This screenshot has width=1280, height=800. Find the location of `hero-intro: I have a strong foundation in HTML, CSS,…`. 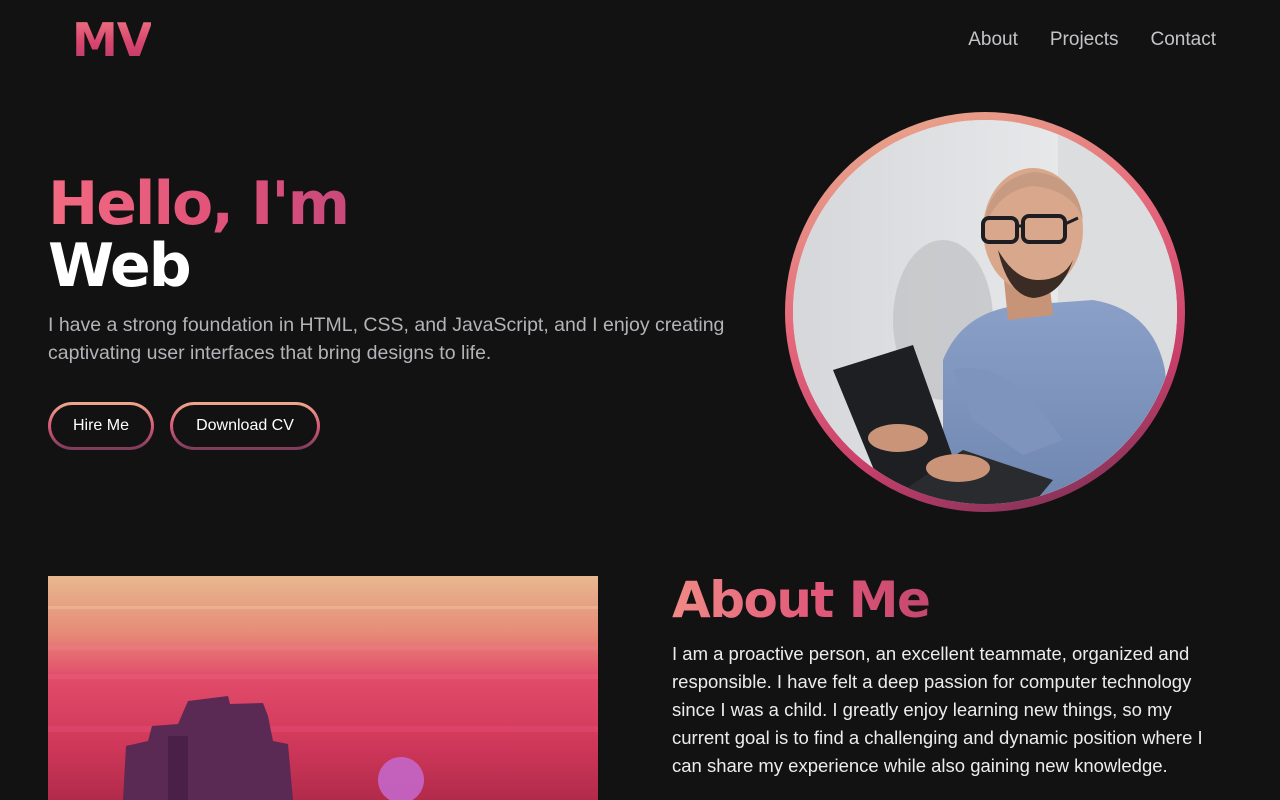

hero-intro: I have a strong foundation in HTML, CSS,… is located at coordinates (386, 339).